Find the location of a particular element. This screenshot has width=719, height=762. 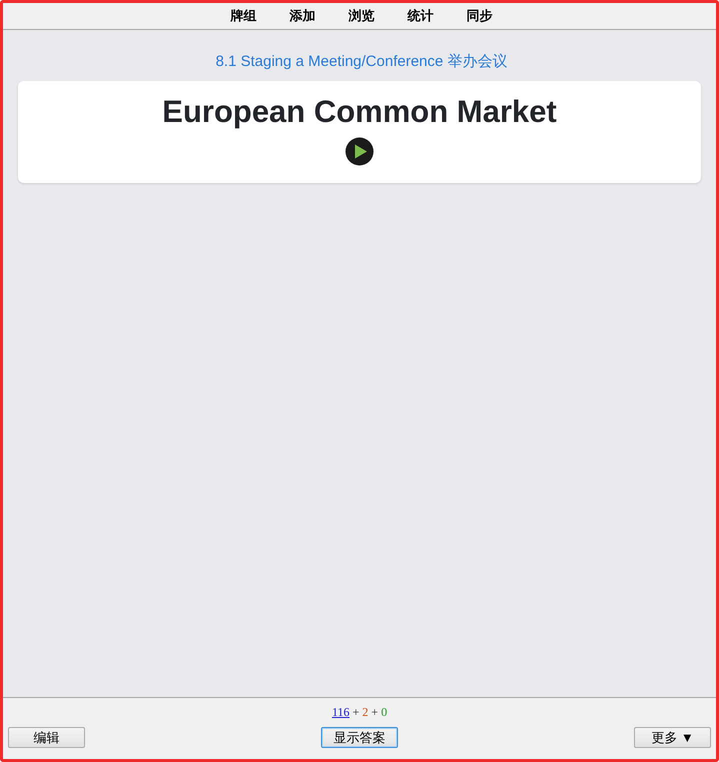

card-front-text: European Common Market is located at coordinates (359, 112).